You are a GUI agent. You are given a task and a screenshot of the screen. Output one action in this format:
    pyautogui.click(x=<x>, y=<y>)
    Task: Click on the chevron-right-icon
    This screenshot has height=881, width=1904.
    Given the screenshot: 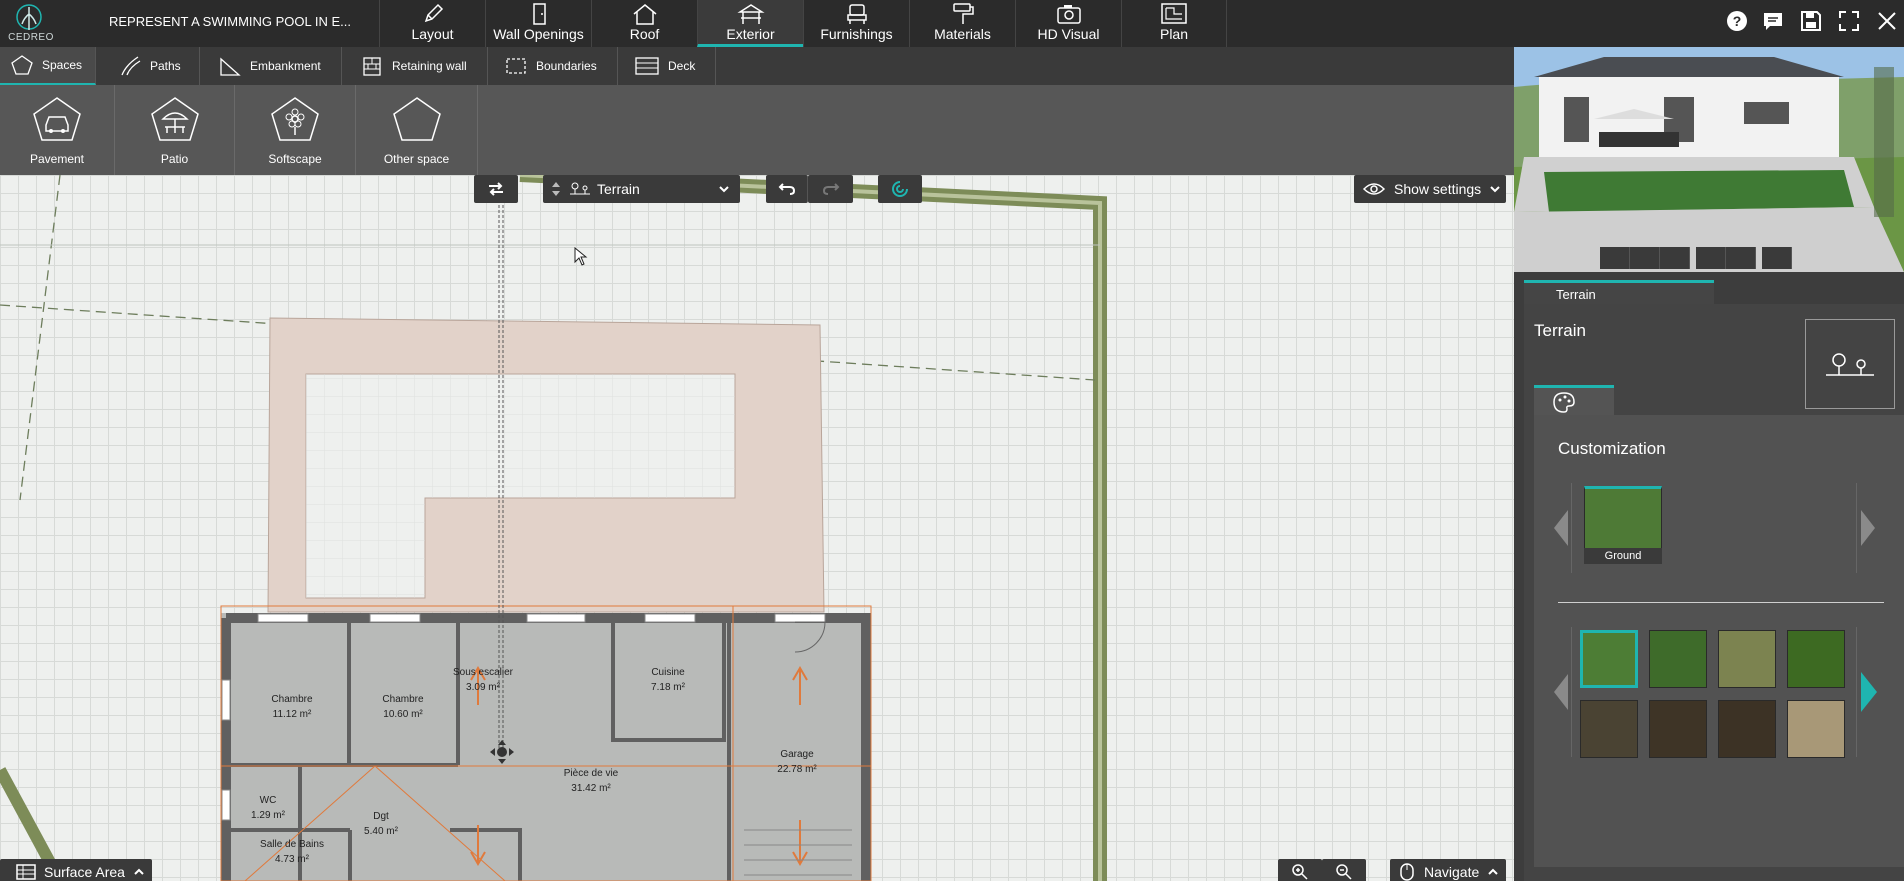 What is the action you would take?
    pyautogui.click(x=1868, y=528)
    